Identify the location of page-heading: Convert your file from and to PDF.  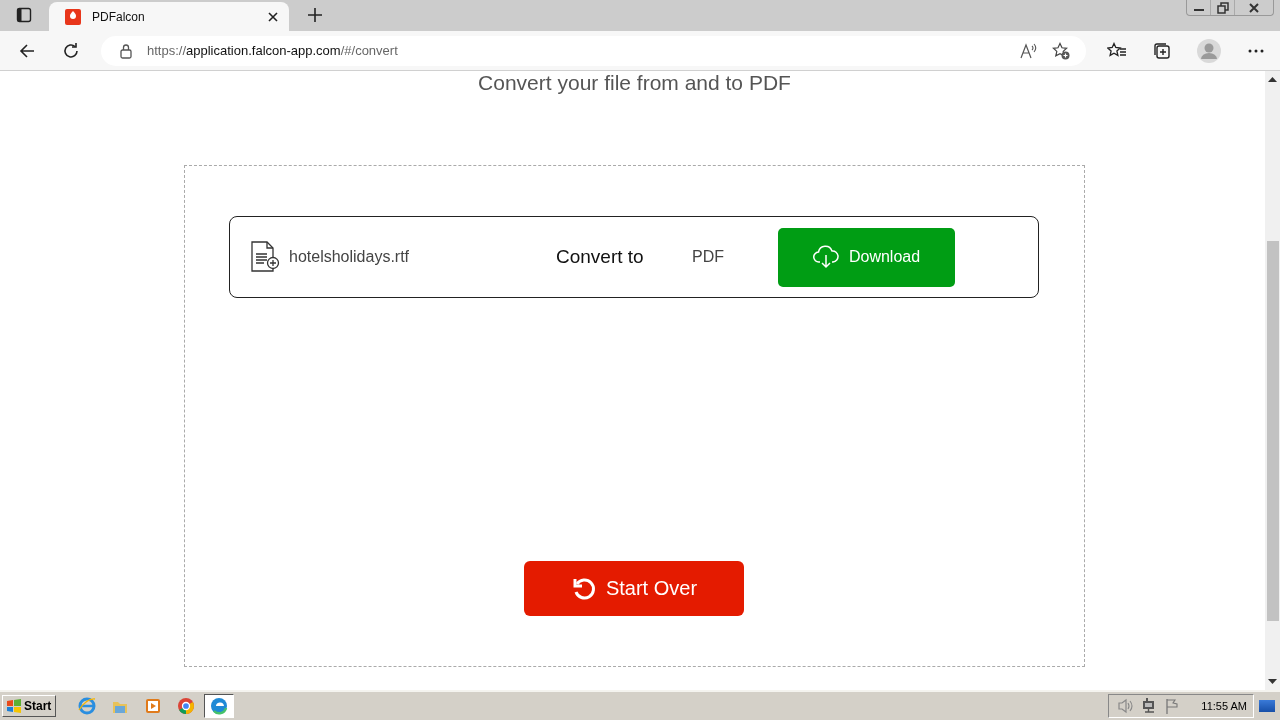
(634, 83).